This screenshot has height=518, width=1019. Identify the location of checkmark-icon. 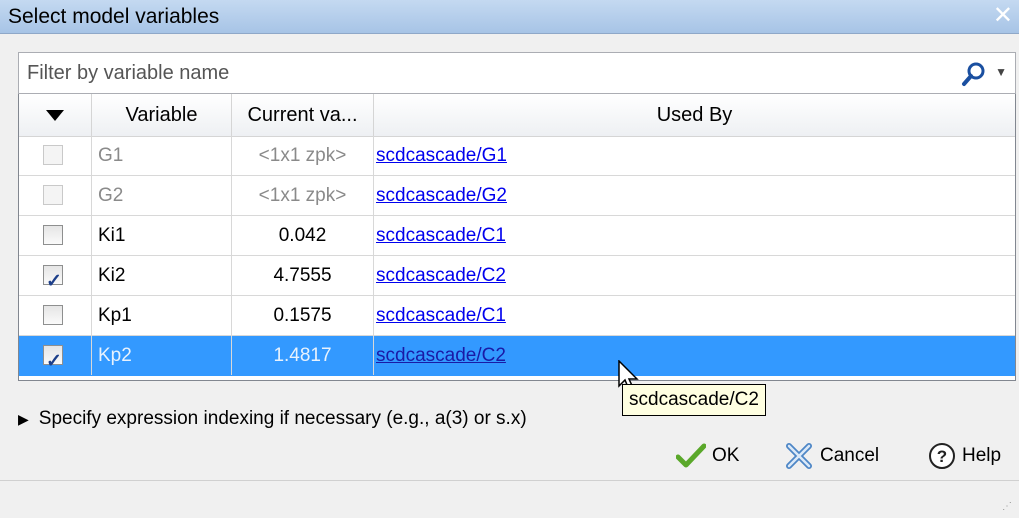
(691, 455).